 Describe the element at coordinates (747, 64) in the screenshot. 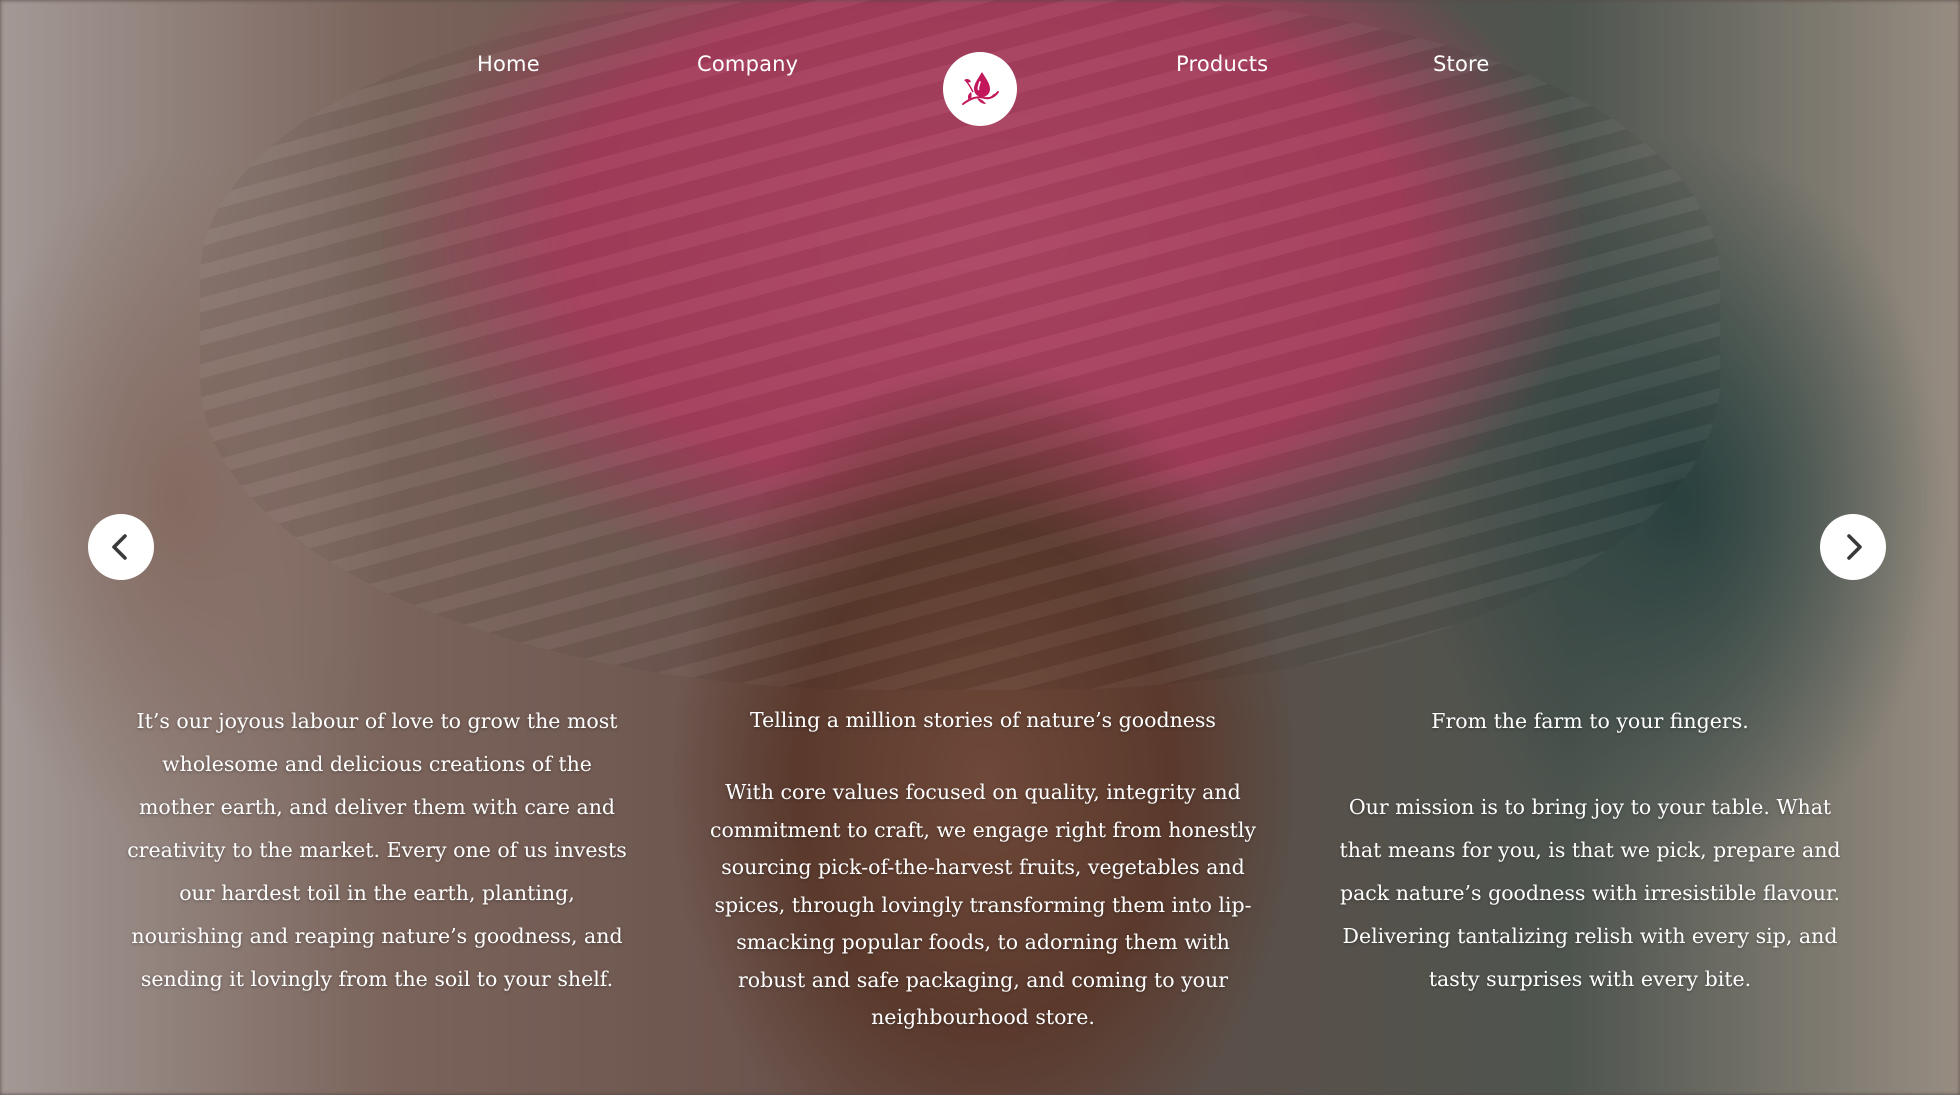

I see `nav-company-link: Company` at that location.